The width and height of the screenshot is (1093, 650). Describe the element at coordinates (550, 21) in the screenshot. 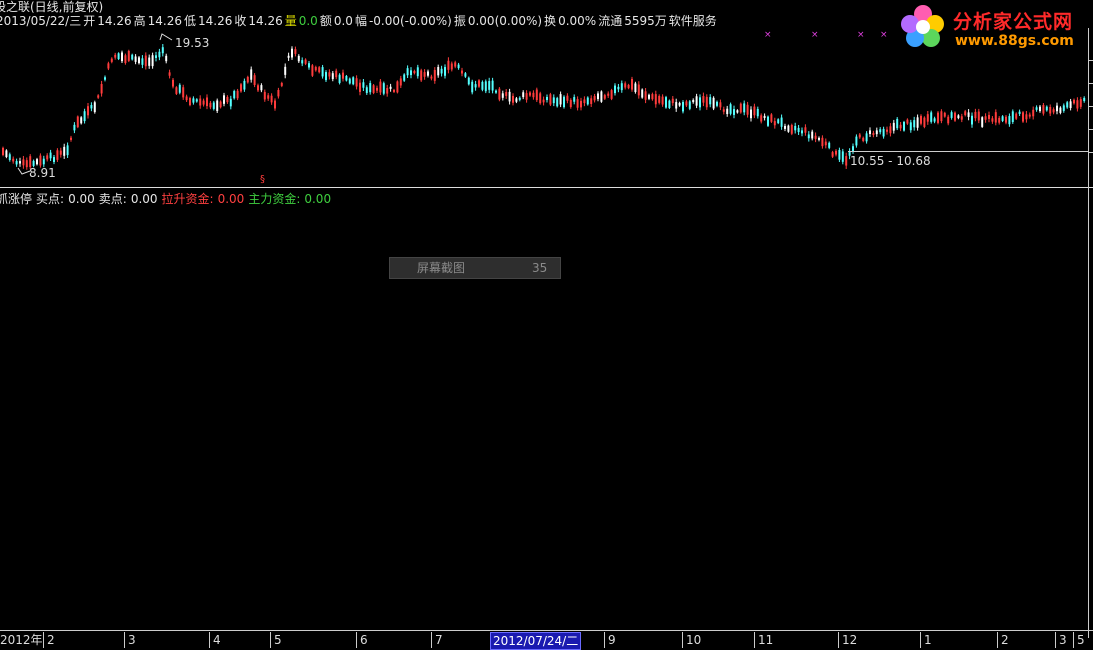

I see `turnover-label: 换` at that location.